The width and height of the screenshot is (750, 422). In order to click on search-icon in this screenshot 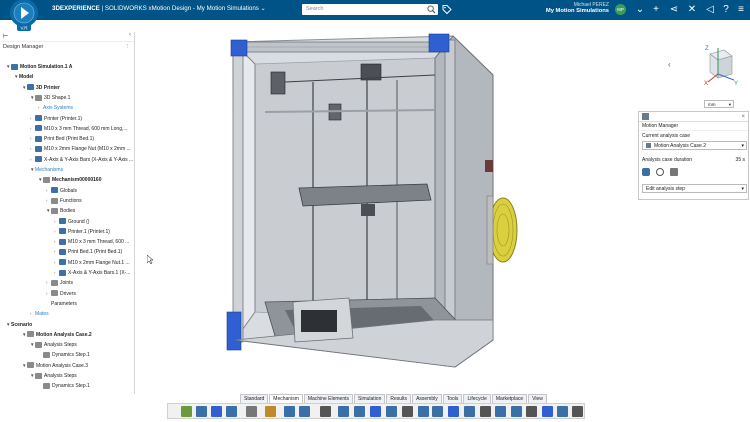, I will do `click(431, 9)`.